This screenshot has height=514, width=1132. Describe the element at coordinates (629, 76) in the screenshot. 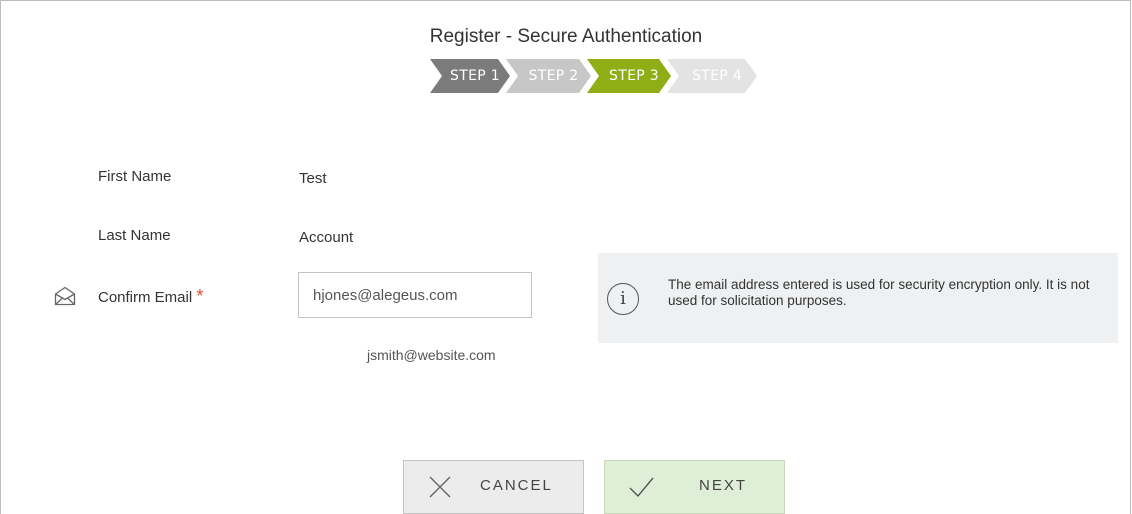

I see `step-3: STEP 3` at that location.